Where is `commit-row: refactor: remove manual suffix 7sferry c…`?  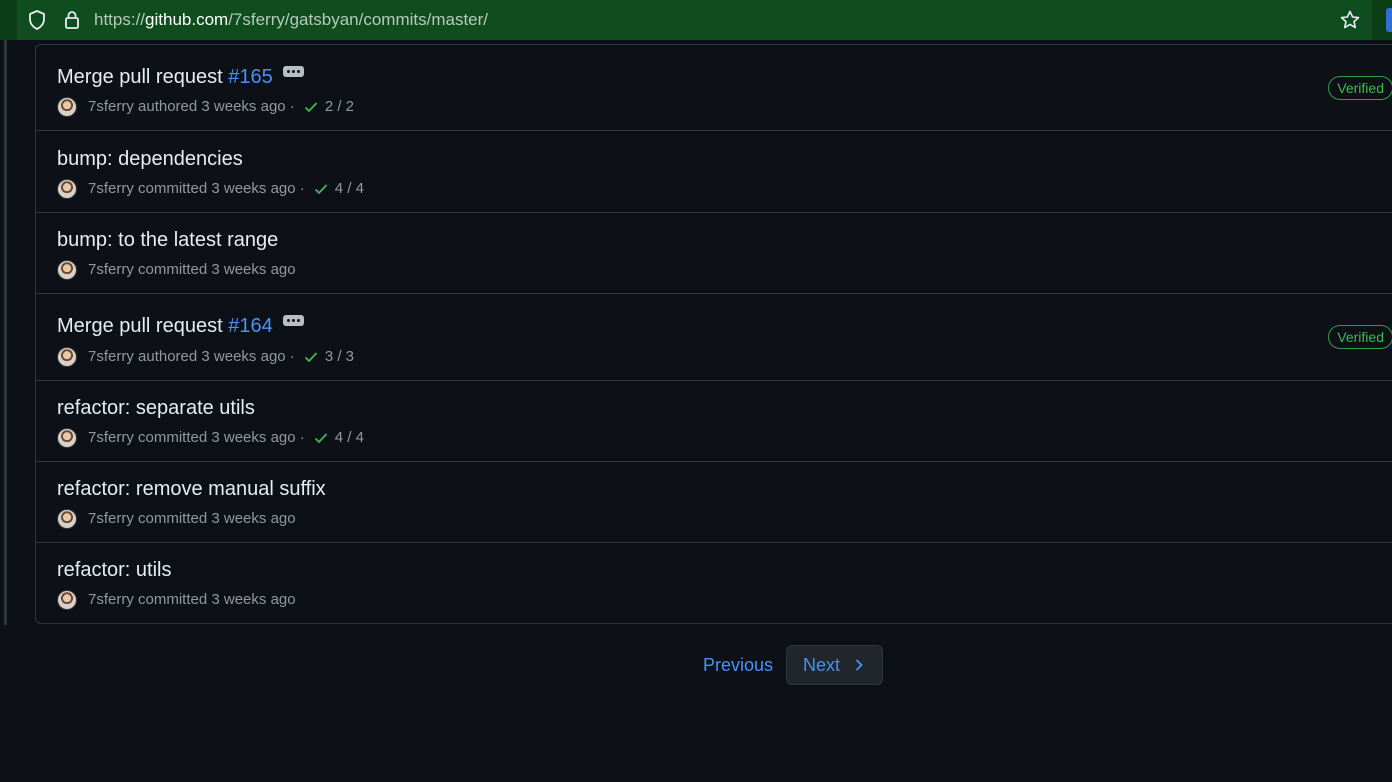
commit-row: refactor: remove manual suffix 7sferry c… is located at coordinates (714, 502).